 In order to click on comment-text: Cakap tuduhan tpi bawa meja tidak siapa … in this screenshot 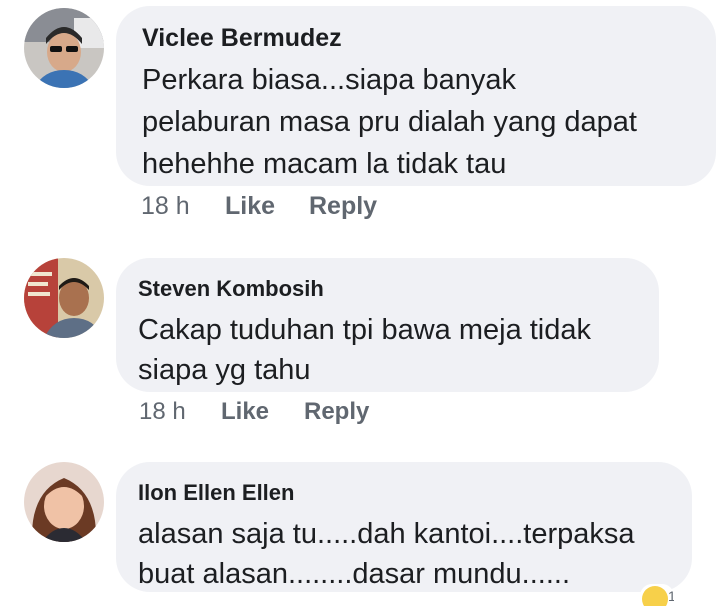, I will do `click(387, 350)`.